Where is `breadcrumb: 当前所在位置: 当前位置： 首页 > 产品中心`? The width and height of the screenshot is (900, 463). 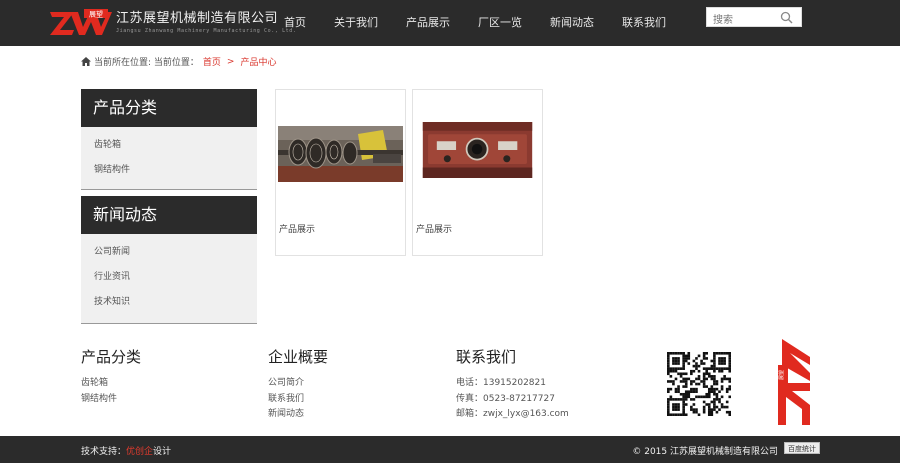 breadcrumb: 当前所在位置: 当前位置： 首页 > 产品中心 is located at coordinates (178, 61).